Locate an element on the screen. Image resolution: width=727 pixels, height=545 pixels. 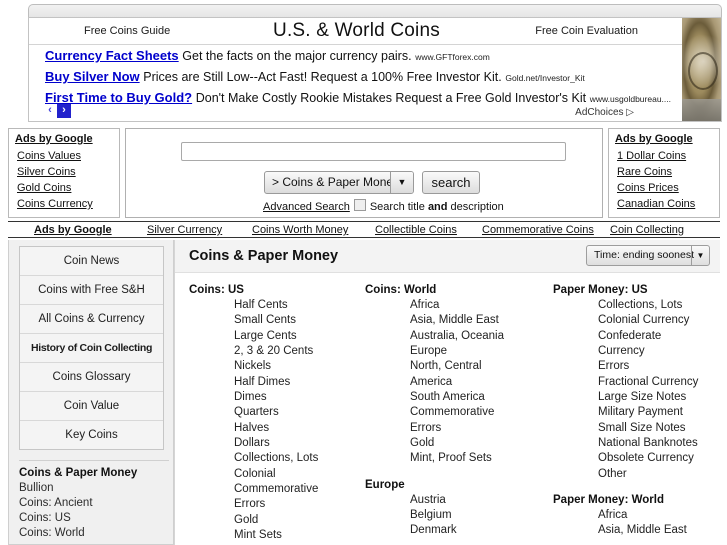
search-category-value: > Coins & Paper Money is located at coordinates (336, 182).